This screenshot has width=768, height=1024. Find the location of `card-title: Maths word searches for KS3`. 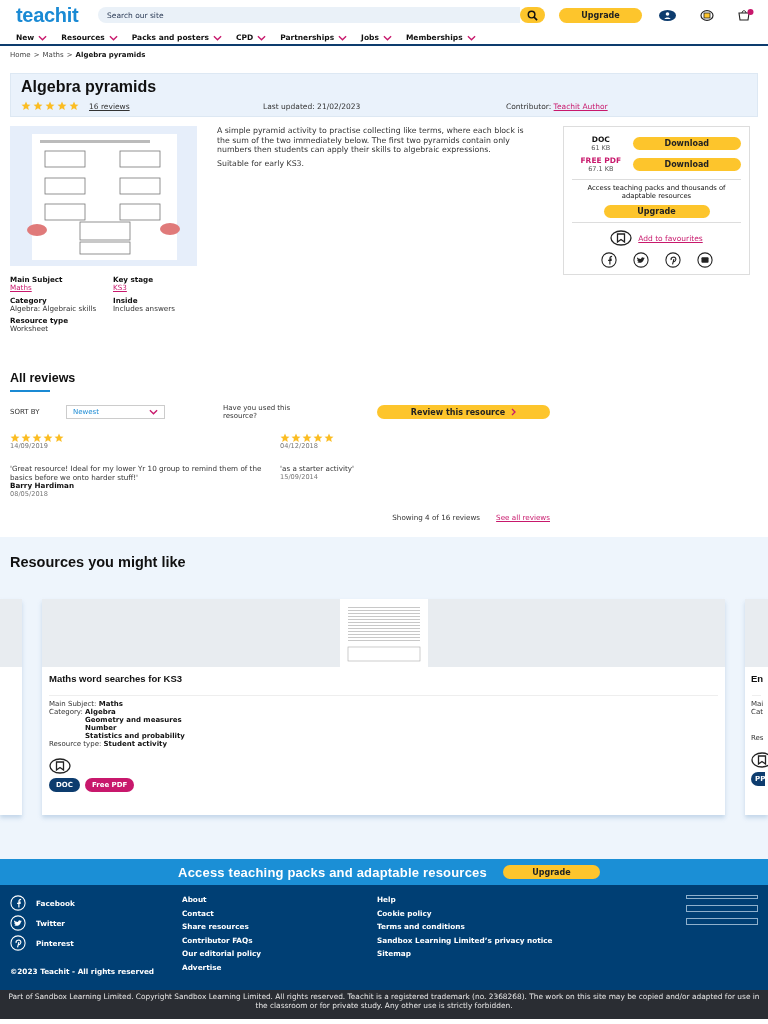

card-title: Maths word searches for KS3 is located at coordinates (383, 681).